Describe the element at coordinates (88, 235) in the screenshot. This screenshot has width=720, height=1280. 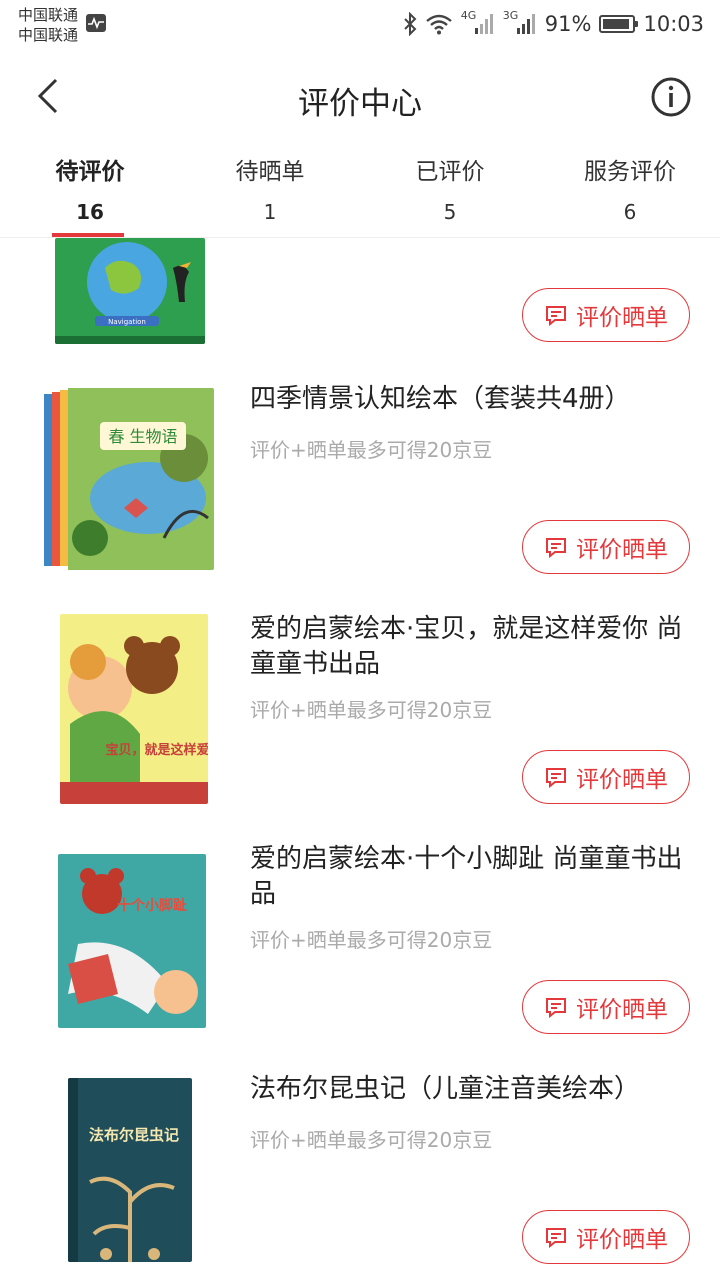
I see `active-tab-indicator` at that location.